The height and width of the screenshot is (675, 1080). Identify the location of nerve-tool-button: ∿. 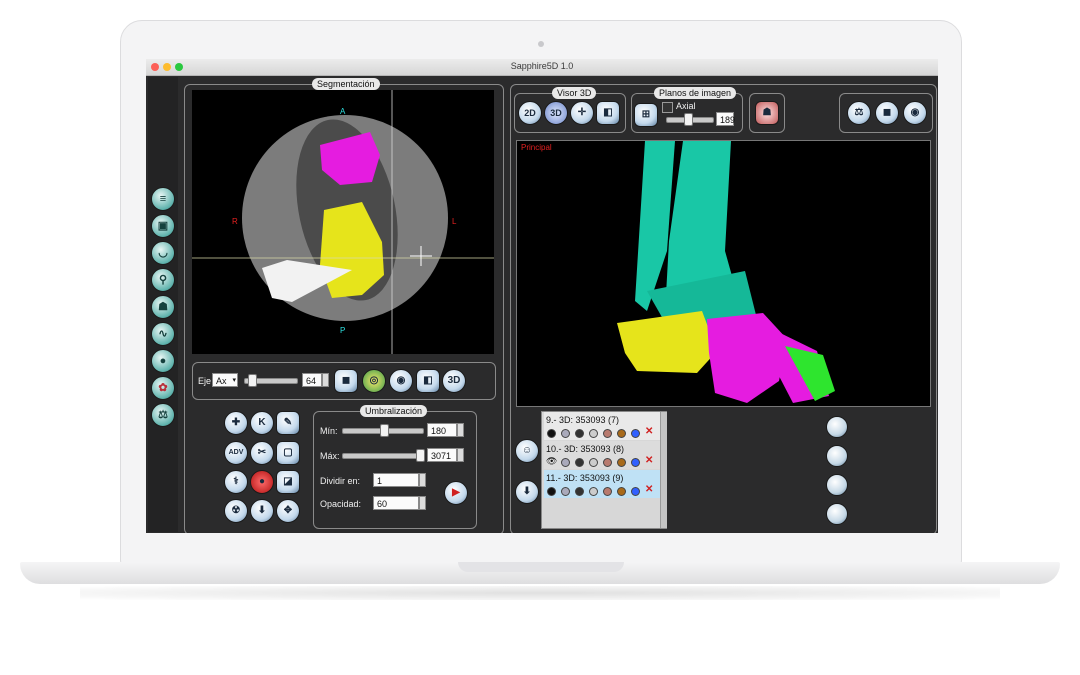
(163, 334).